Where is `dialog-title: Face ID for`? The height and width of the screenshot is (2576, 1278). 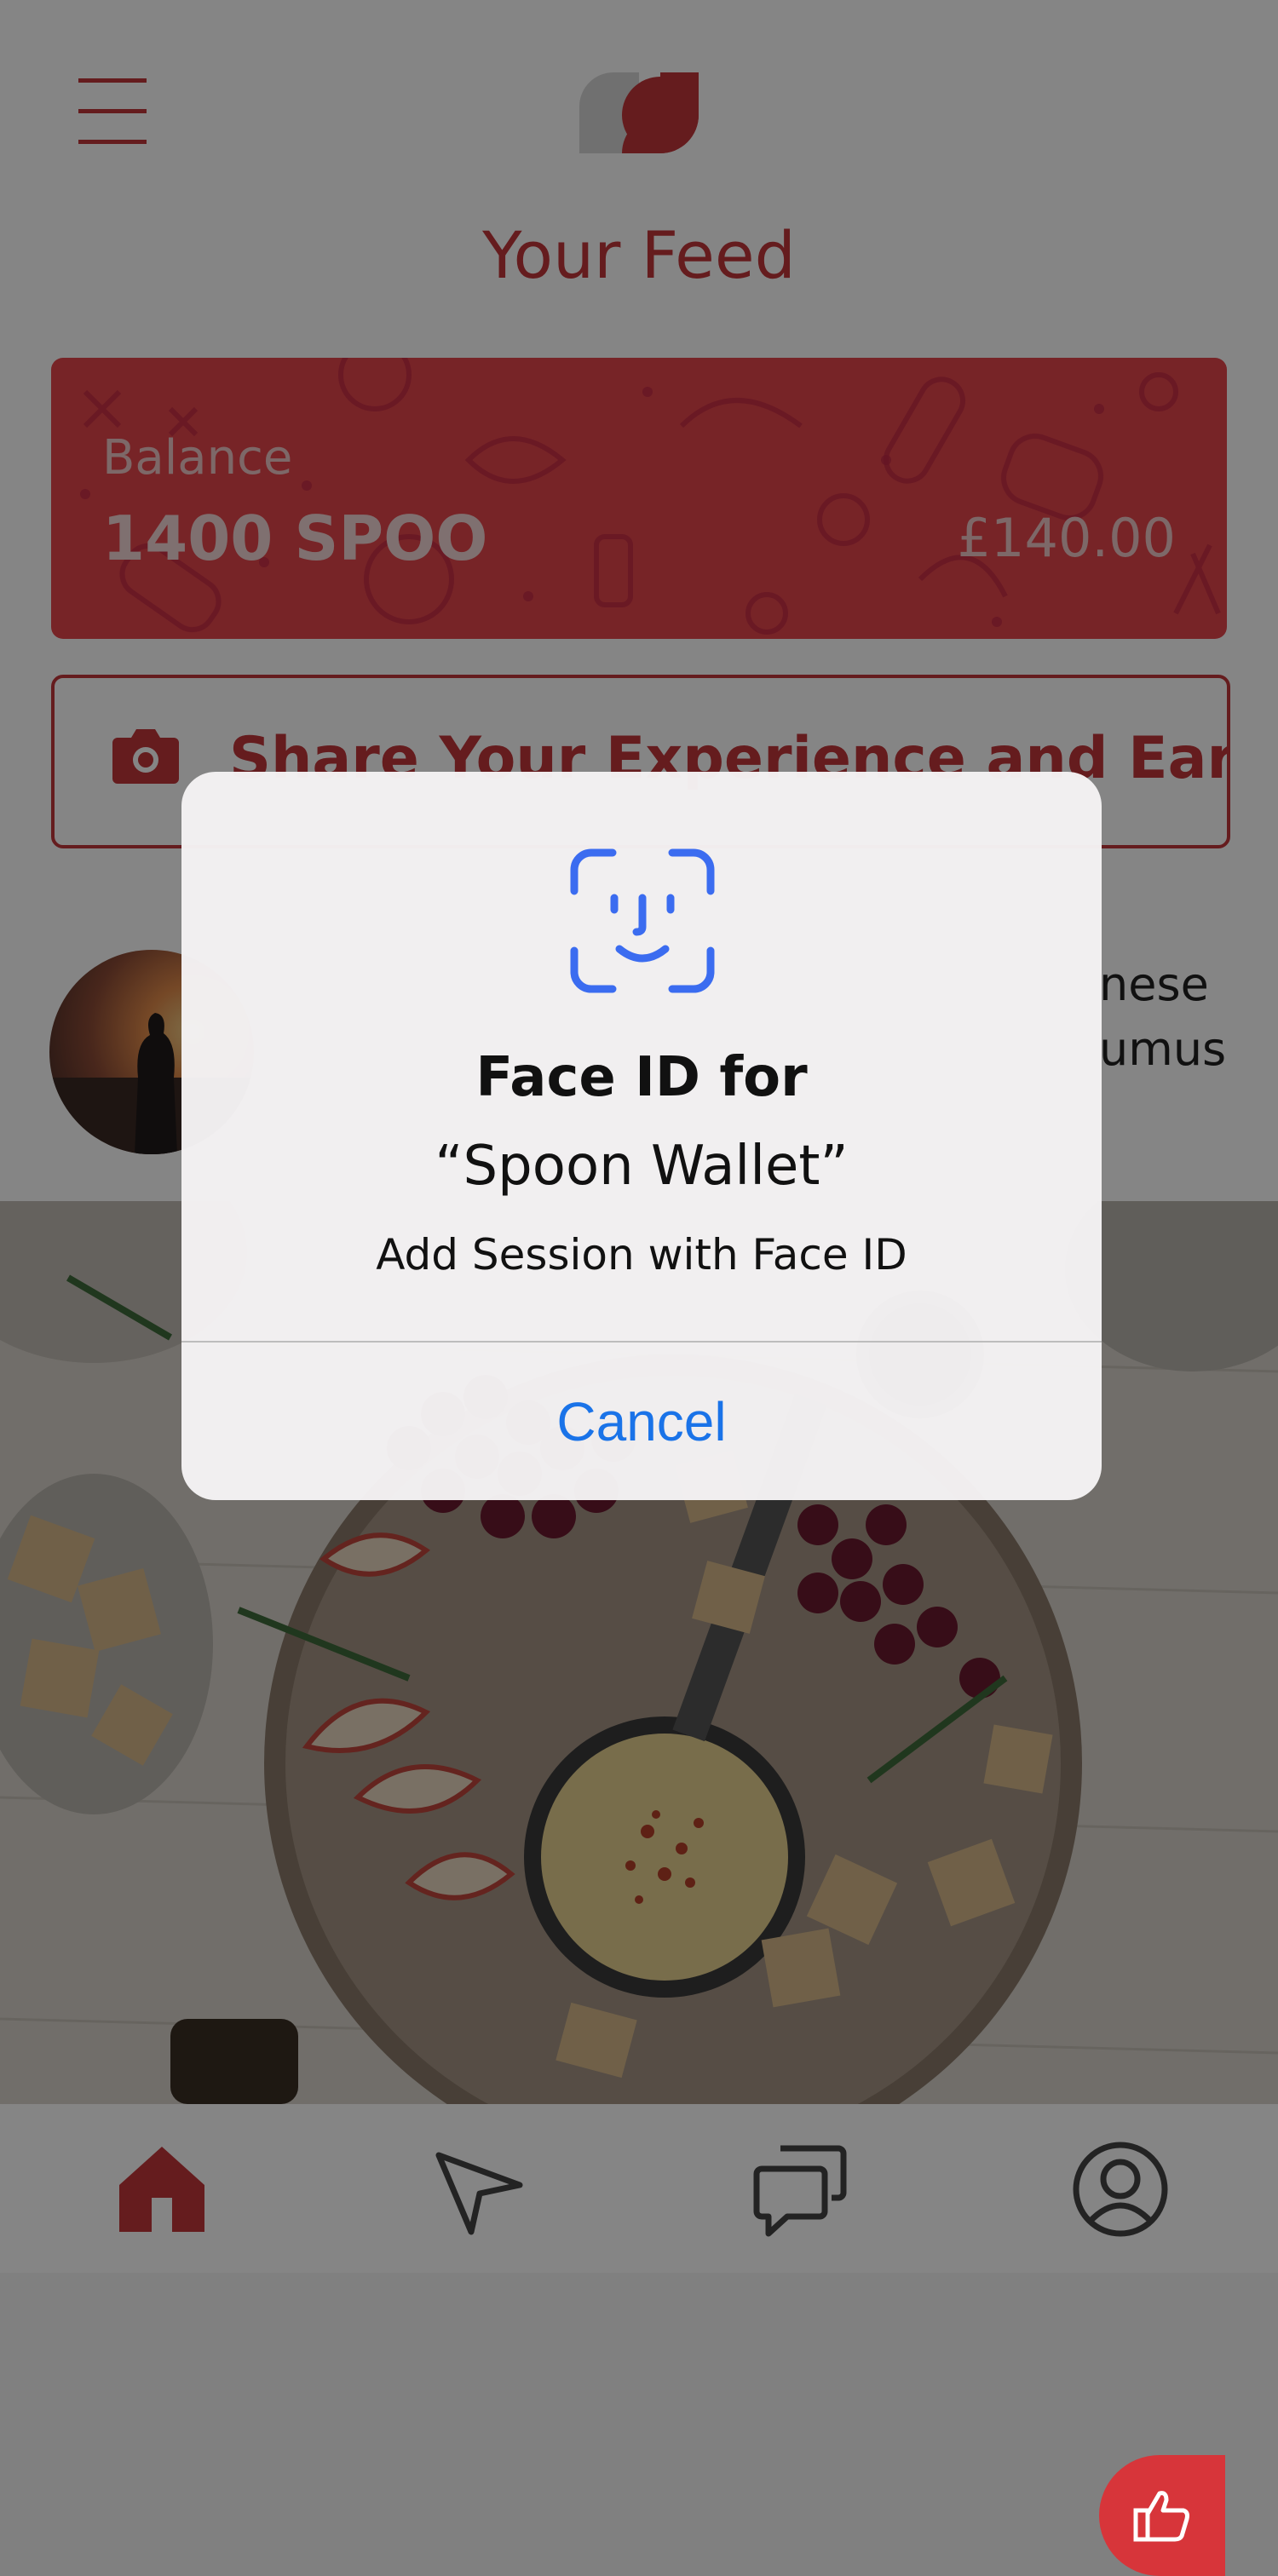
dialog-title: Face ID for is located at coordinates (641, 1078).